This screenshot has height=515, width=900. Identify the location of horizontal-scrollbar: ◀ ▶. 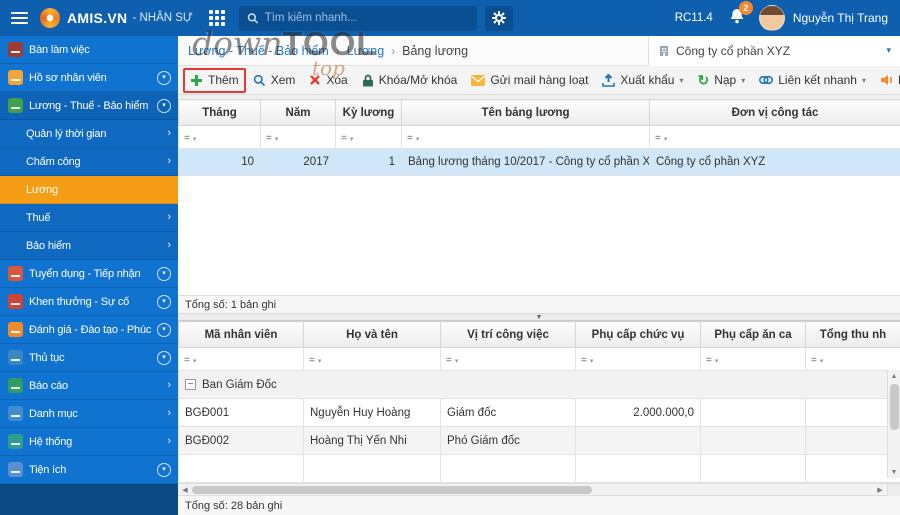
(539, 489).